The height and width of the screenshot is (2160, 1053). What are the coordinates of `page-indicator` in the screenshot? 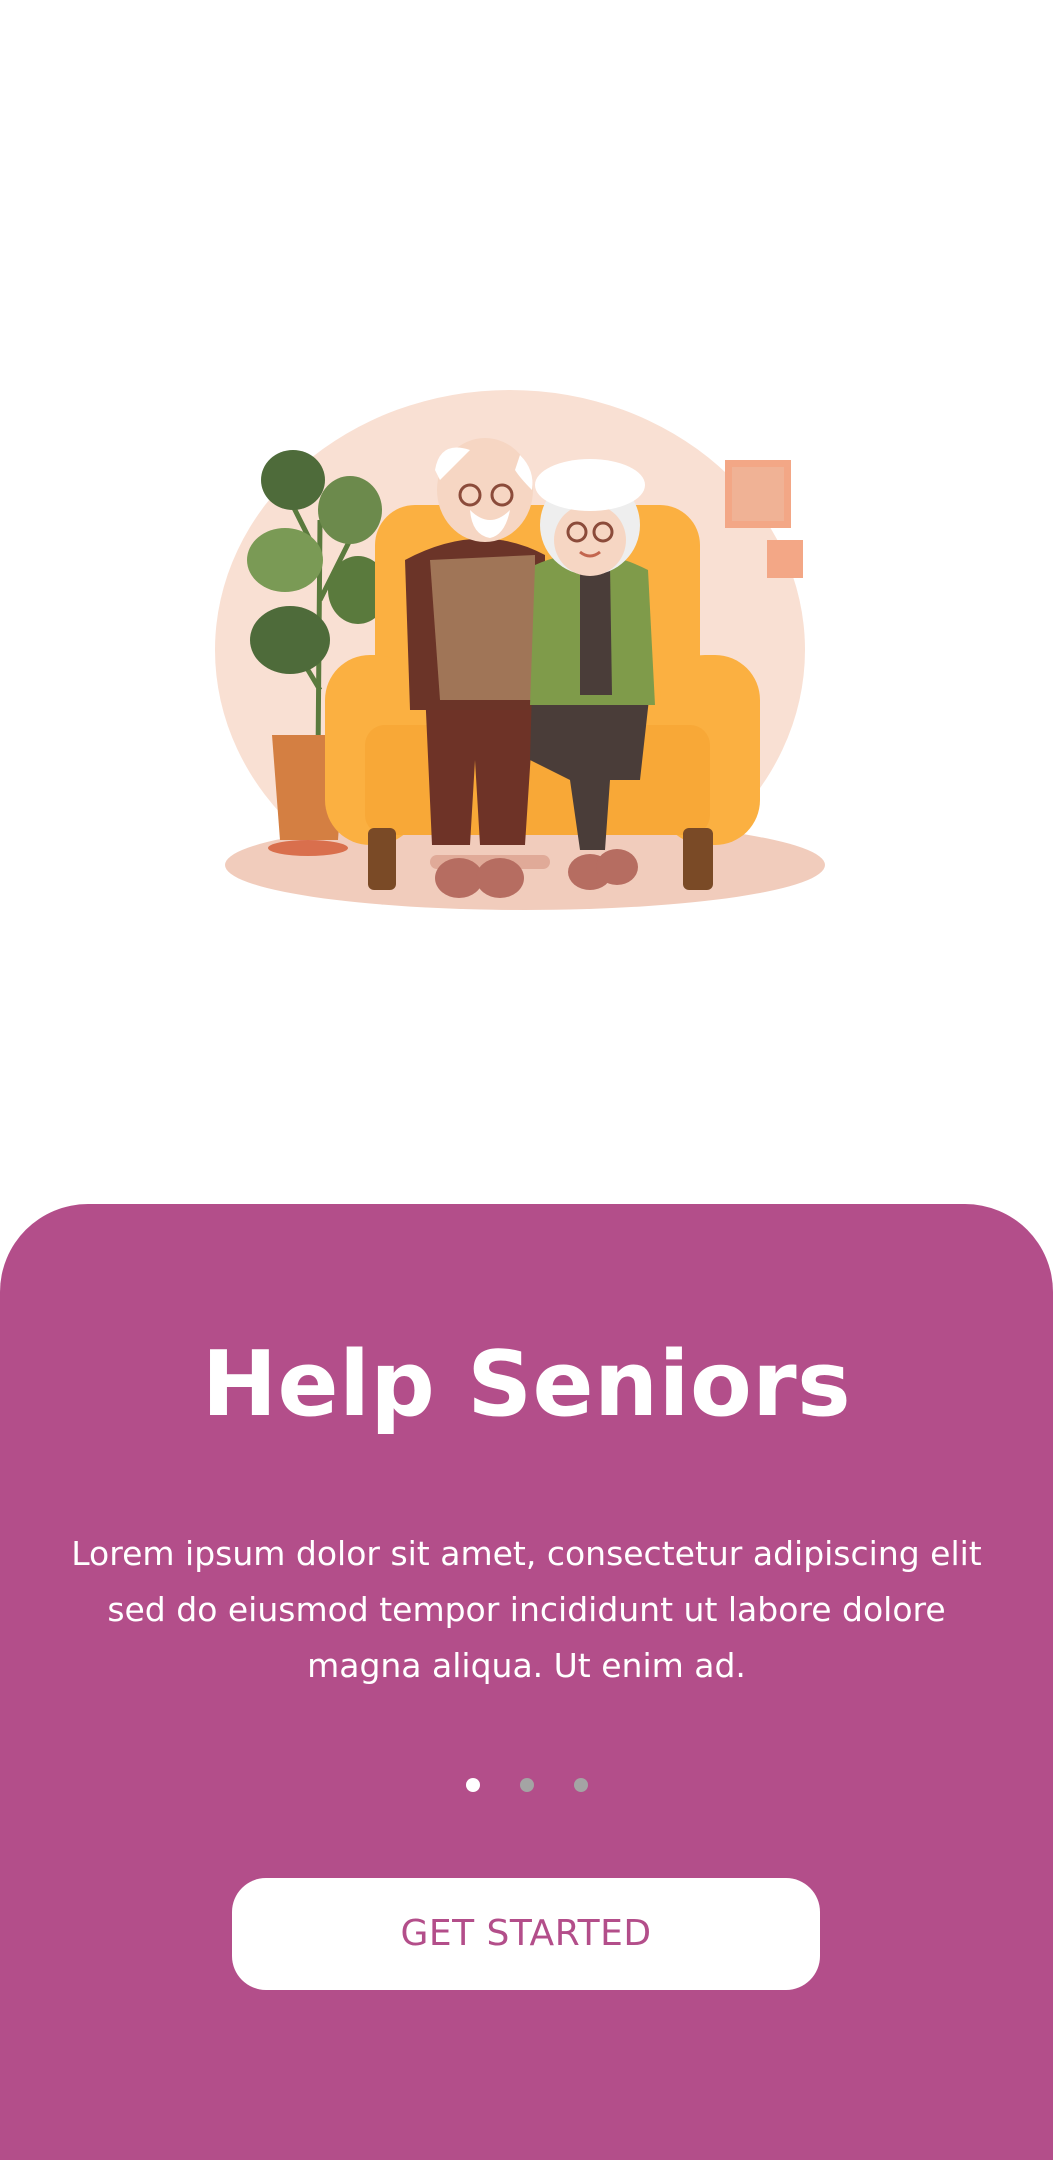 It's located at (526, 1786).